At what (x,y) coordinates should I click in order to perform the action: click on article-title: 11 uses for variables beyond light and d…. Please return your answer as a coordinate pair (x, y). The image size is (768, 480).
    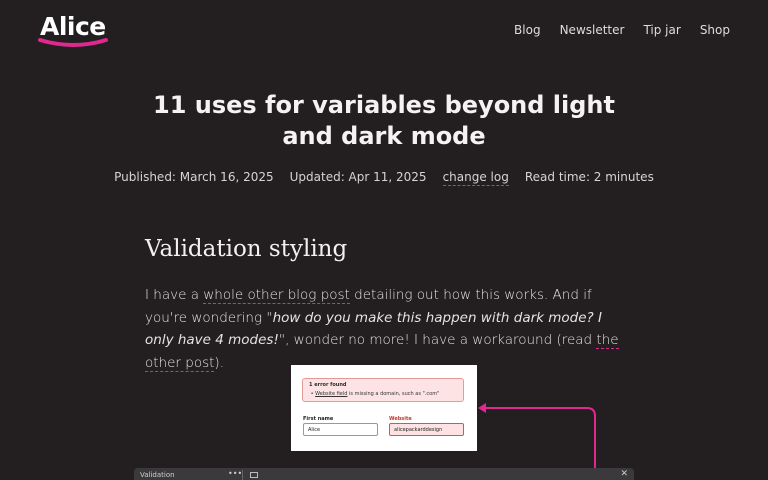
    Looking at the image, I should click on (384, 120).